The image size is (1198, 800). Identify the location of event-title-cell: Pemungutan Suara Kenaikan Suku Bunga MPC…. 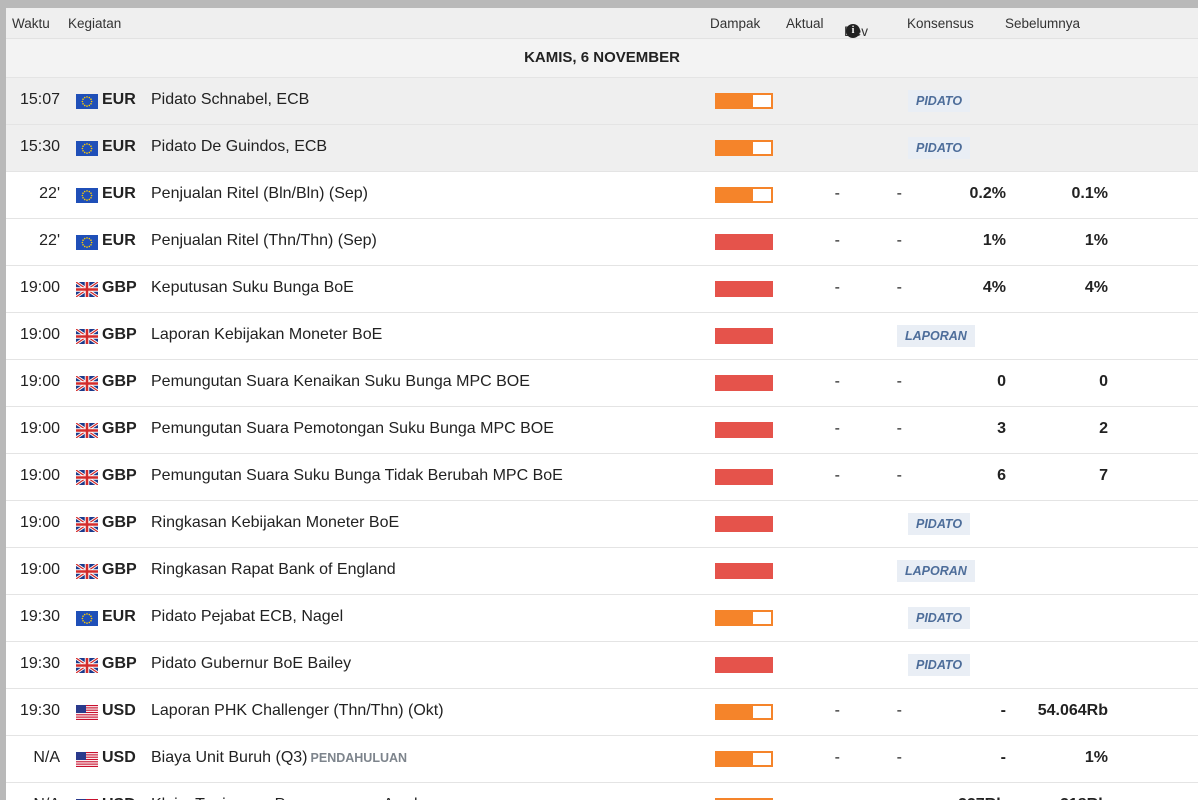
(340, 382).